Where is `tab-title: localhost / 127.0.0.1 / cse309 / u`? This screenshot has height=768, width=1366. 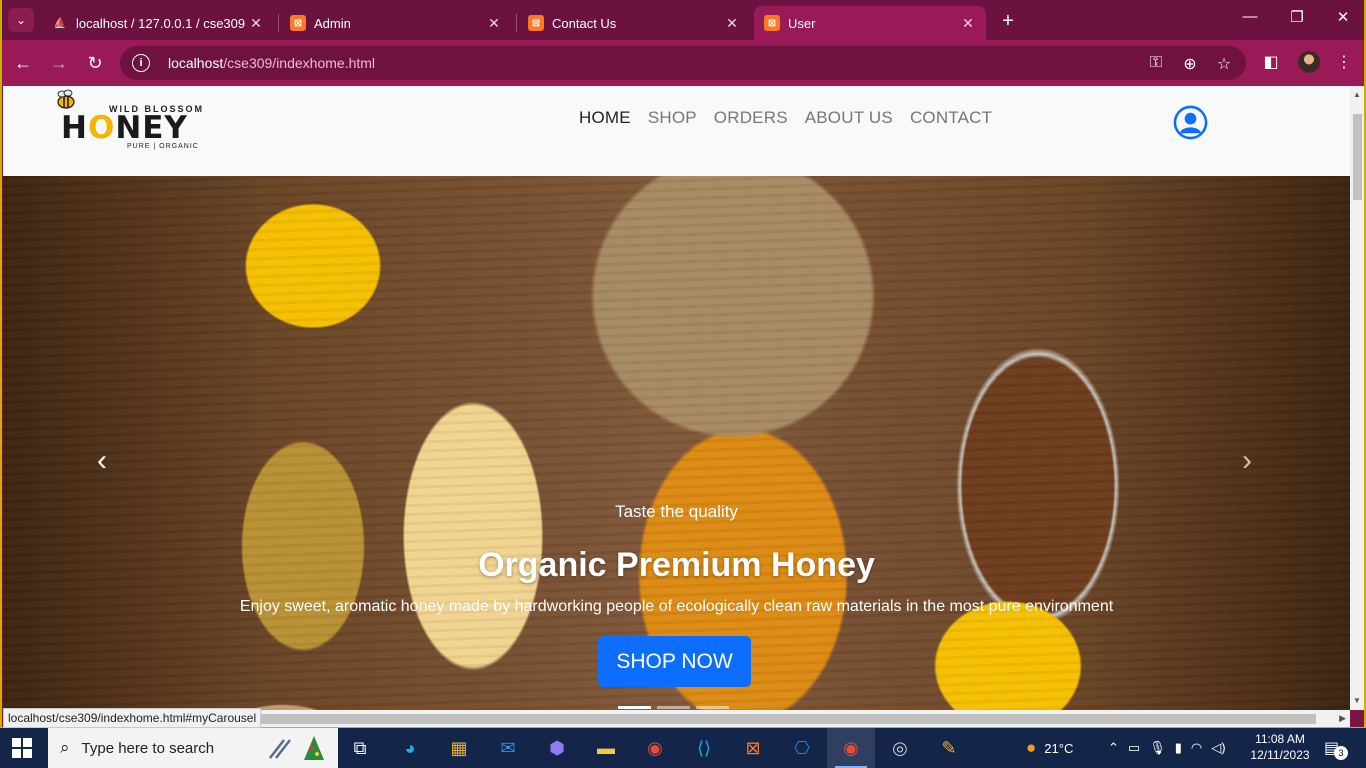 tab-title: localhost / 127.0.0.1 / cse309 / u is located at coordinates (162, 23).